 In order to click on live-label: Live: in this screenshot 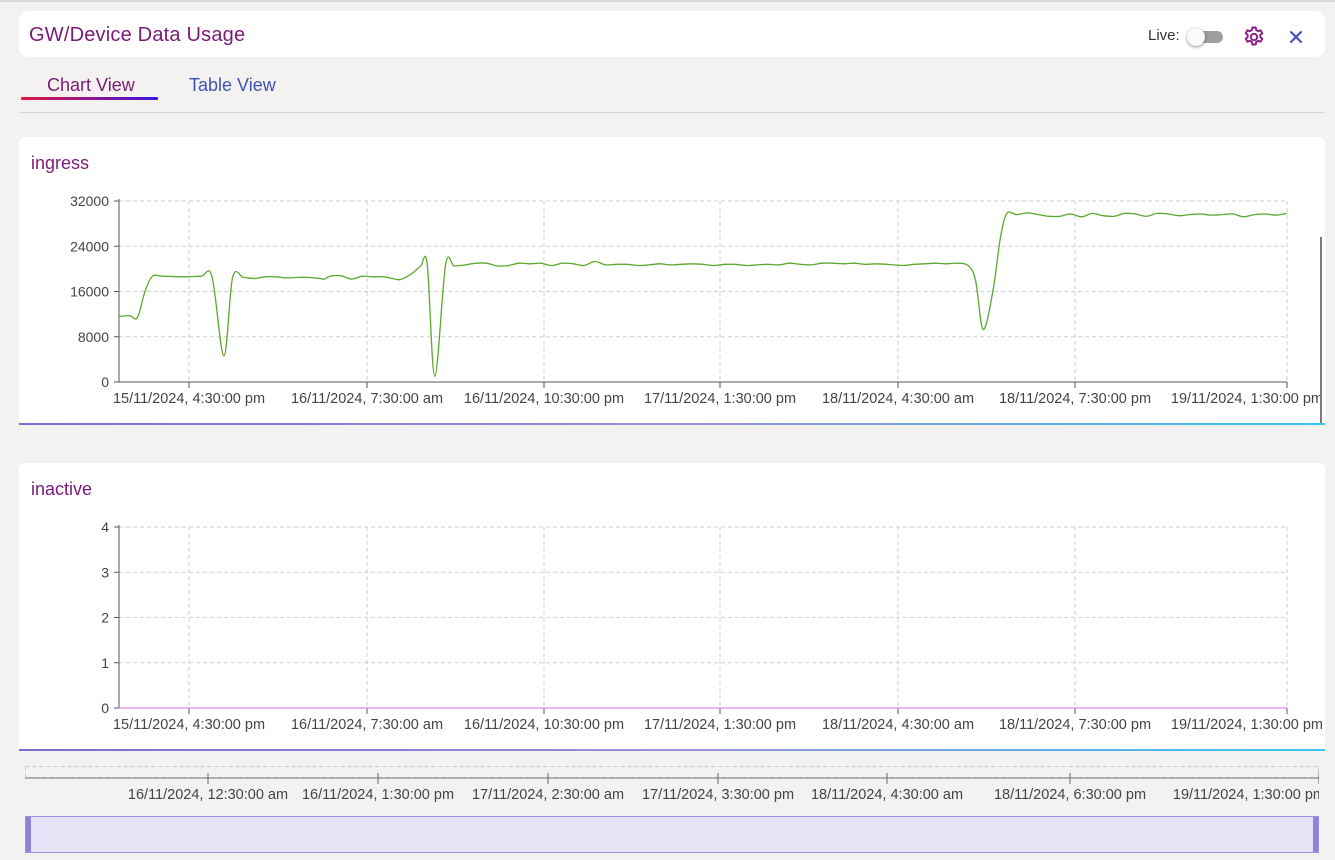, I will do `click(1164, 35)`.